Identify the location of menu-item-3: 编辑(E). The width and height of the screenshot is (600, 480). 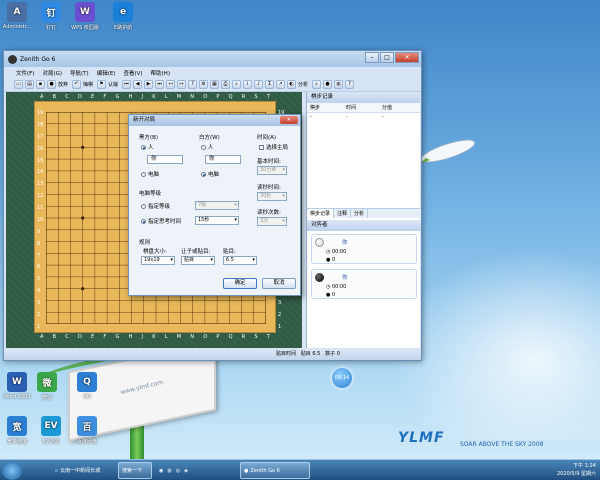
(106, 73).